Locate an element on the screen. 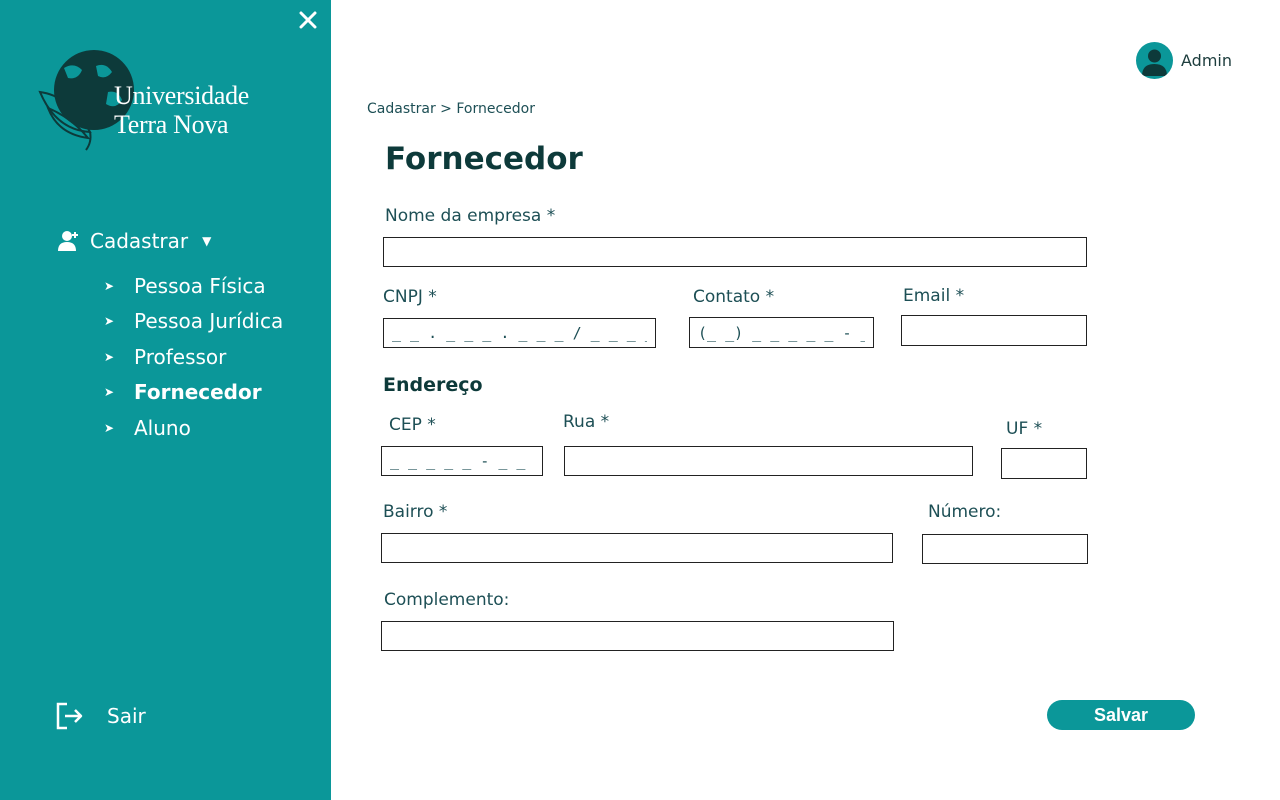 This screenshot has width=1280, height=800. nome-empresa-input is located at coordinates (735, 252).